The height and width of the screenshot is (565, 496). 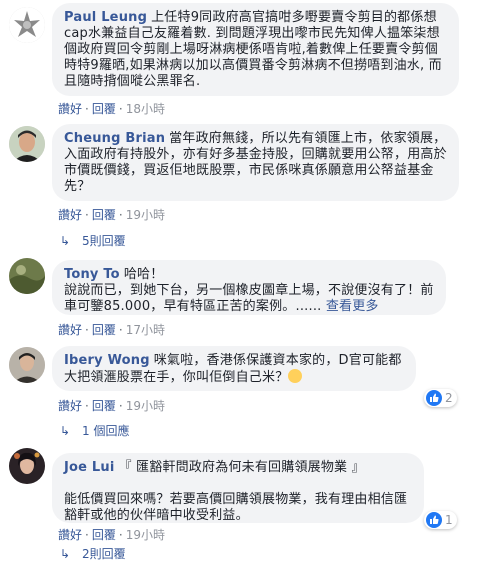 I want to click on comment-author: Joe Lui, so click(x=89, y=467).